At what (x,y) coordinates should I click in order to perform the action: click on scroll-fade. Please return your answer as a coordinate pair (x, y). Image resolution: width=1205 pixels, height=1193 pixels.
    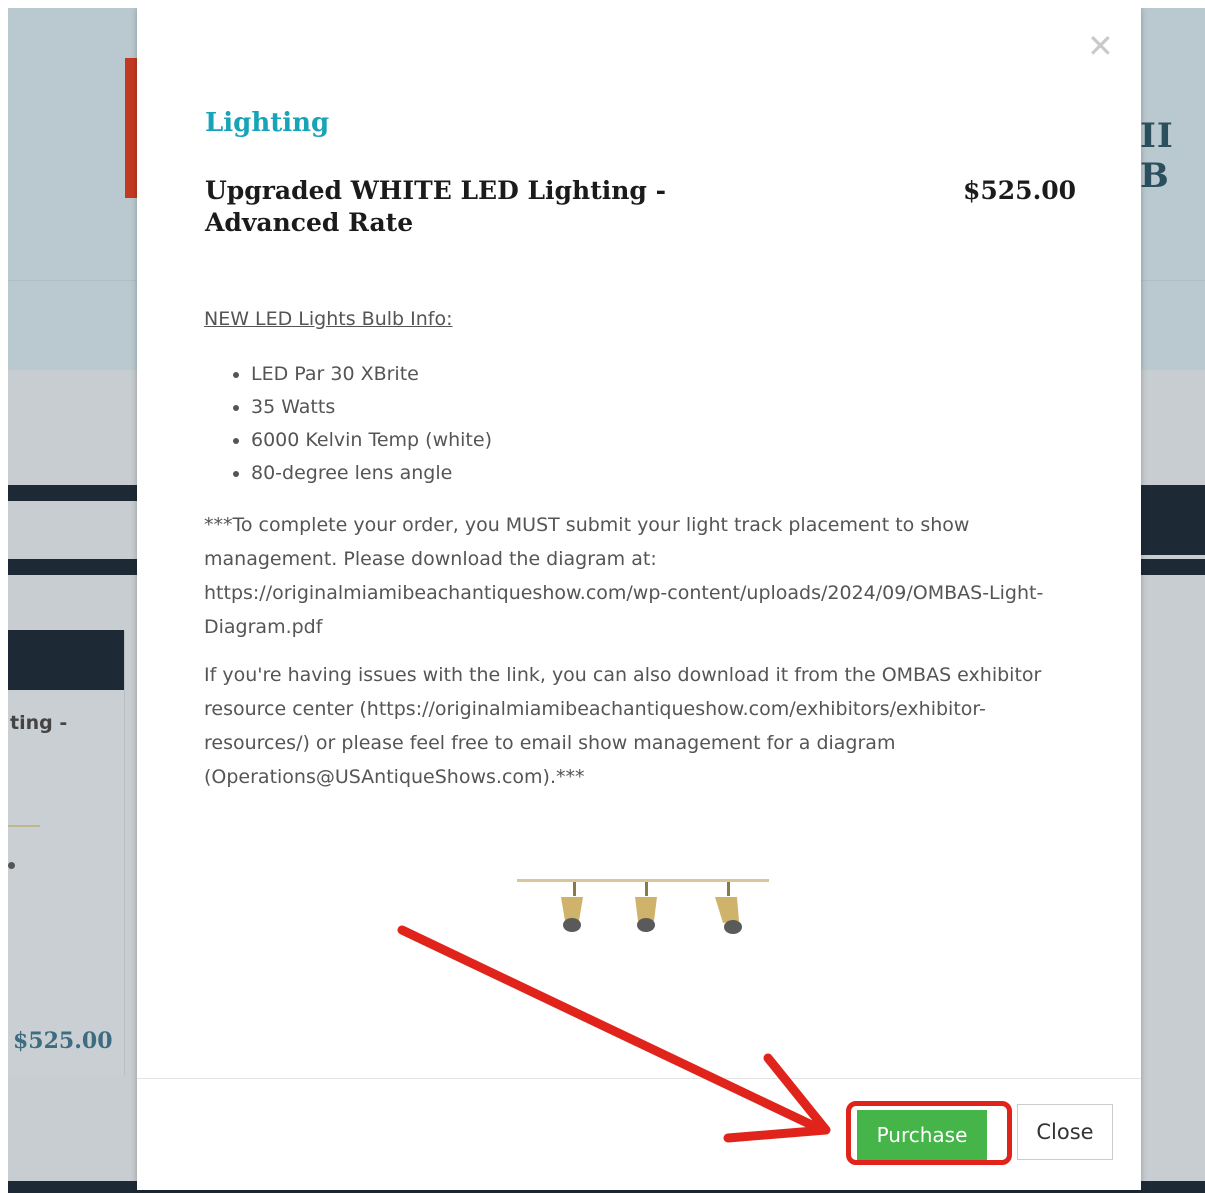
    Looking at the image, I should click on (639, 810).